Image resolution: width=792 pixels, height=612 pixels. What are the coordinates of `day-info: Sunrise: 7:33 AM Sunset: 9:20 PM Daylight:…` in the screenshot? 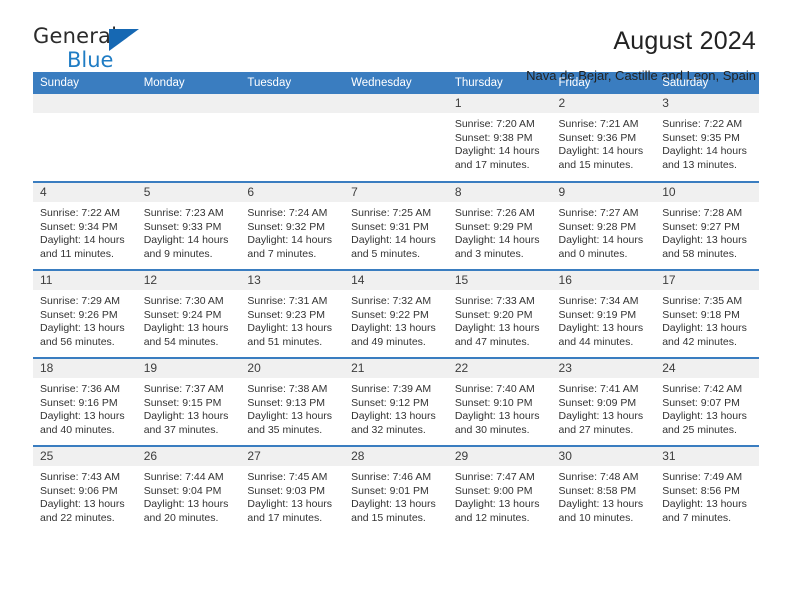 It's located at (500, 319).